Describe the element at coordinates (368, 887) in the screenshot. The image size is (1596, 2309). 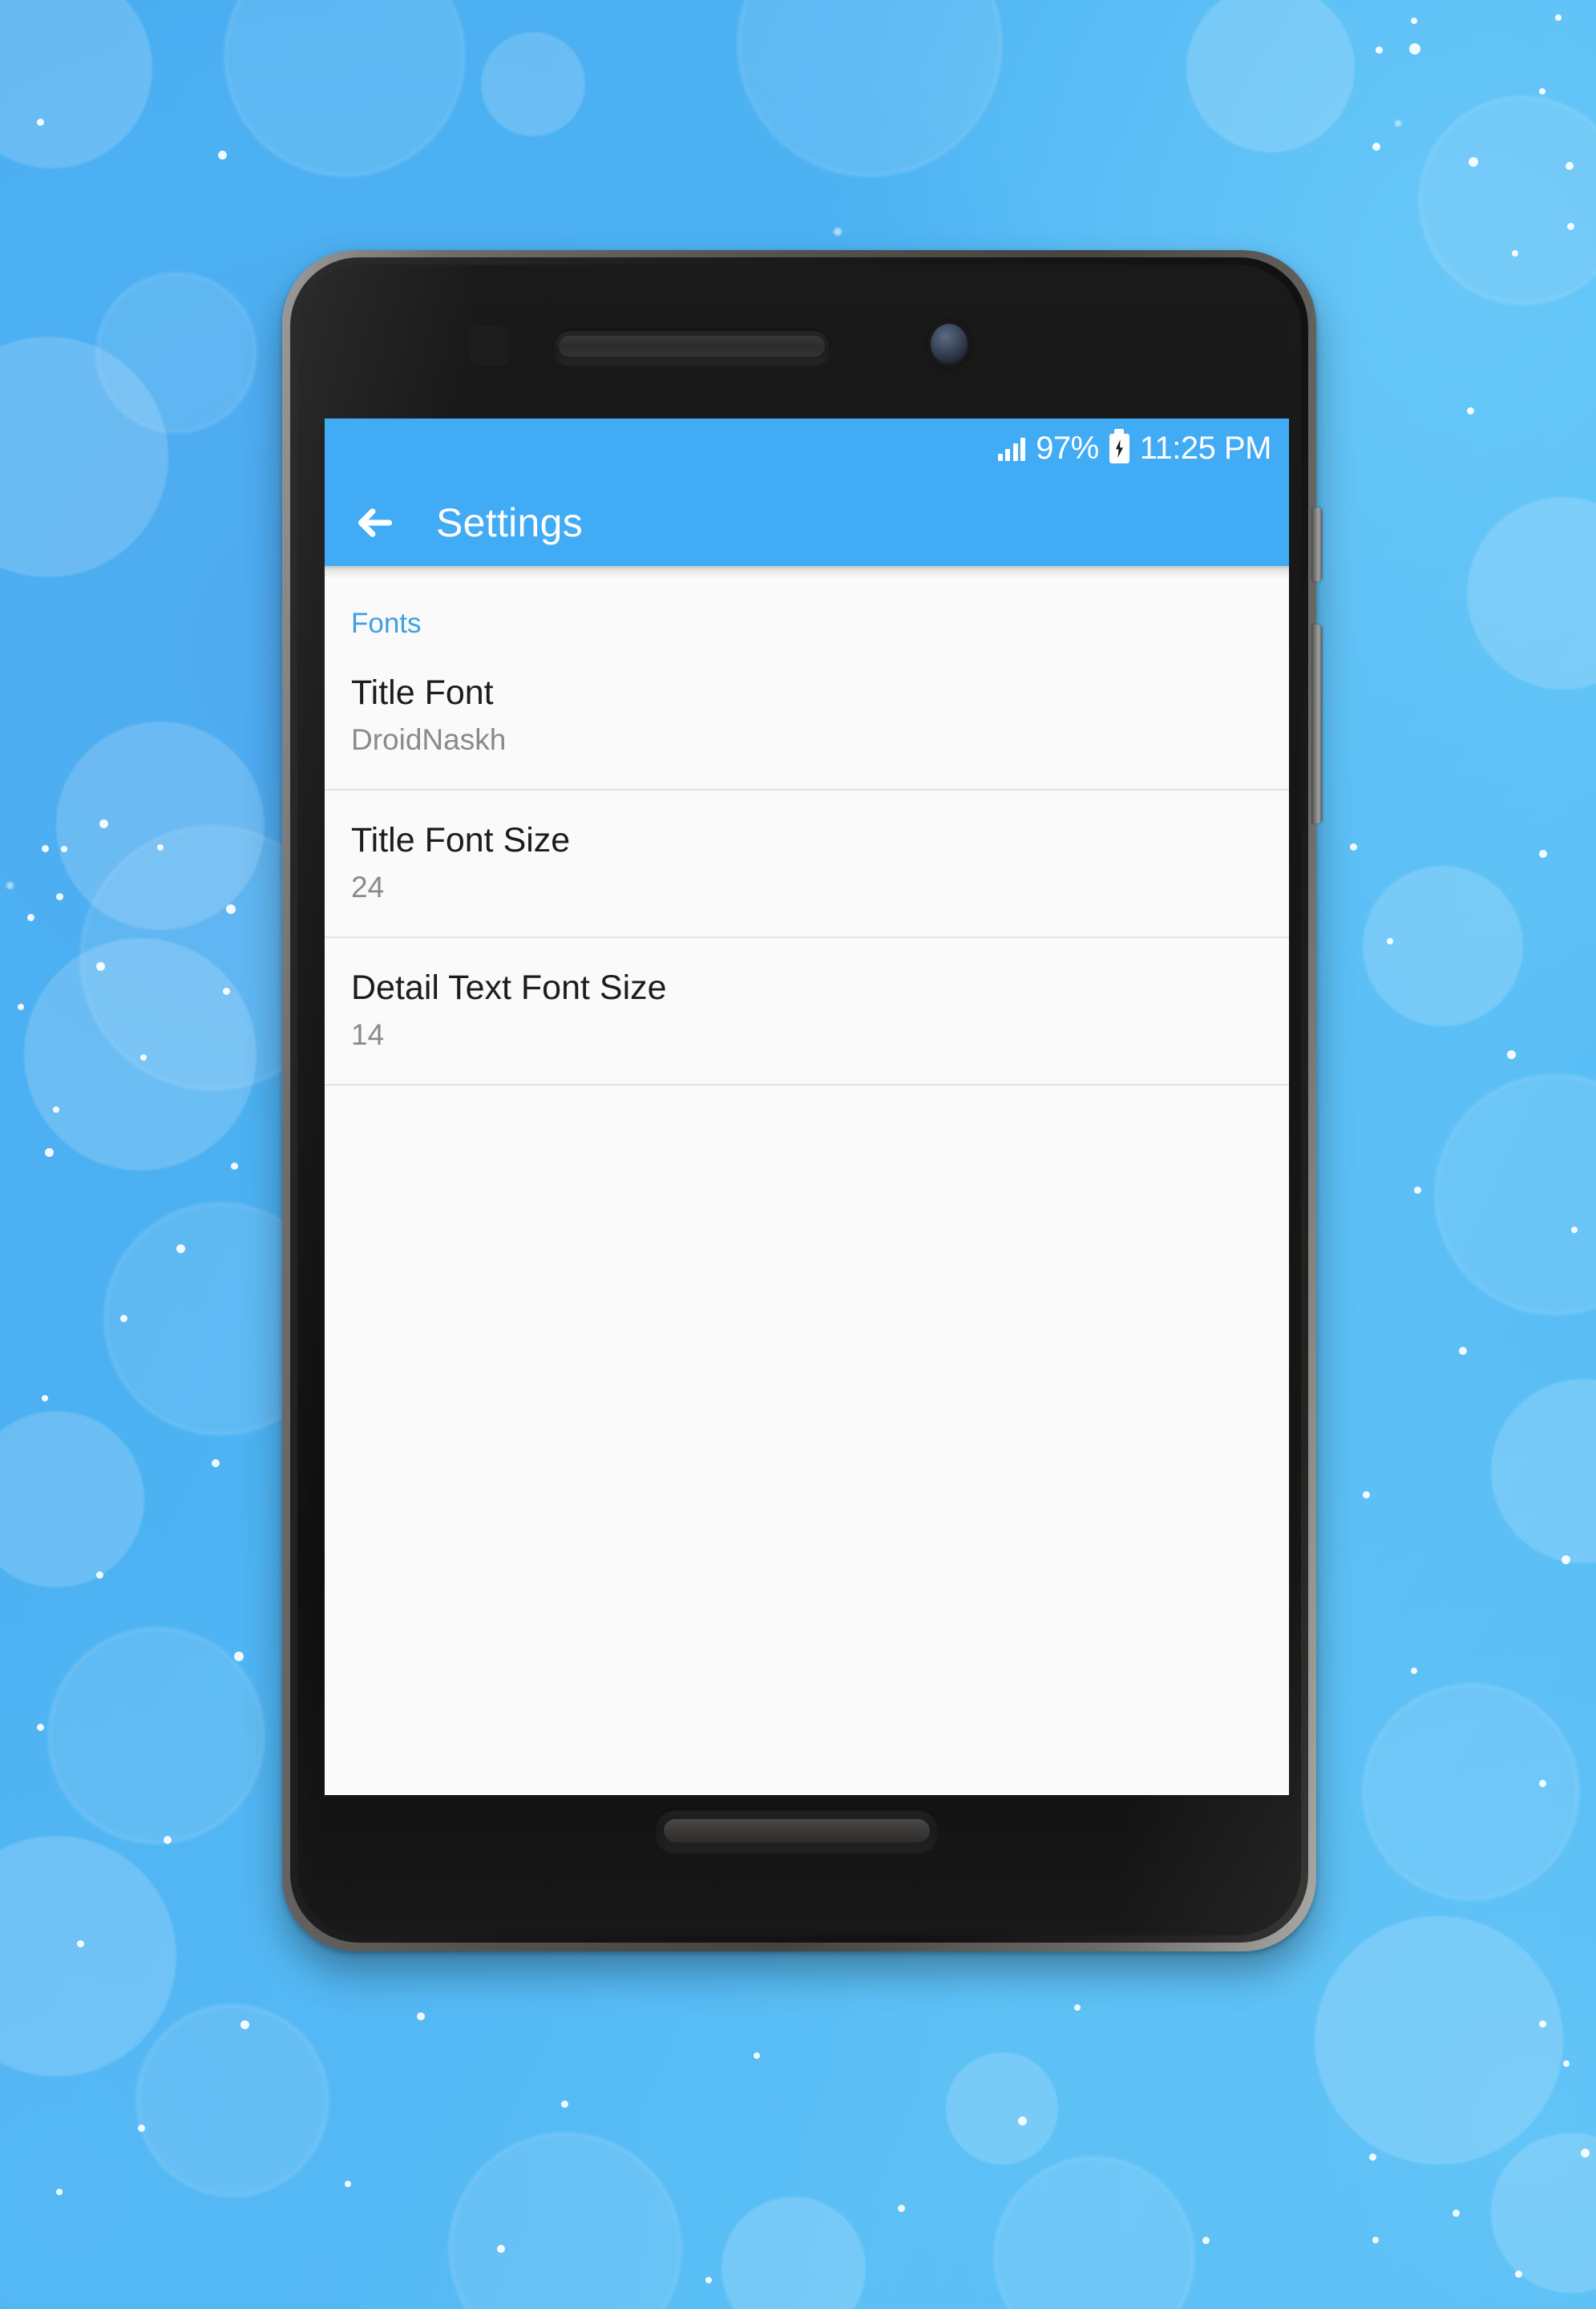
I see `setting-row-value: 24` at that location.